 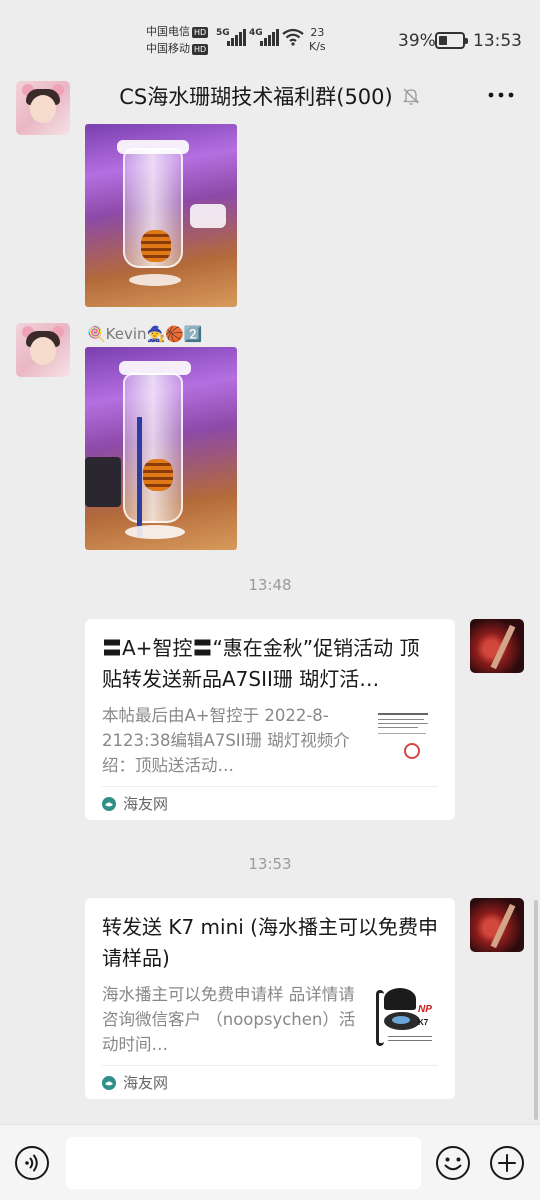 I want to click on thumb-brand: NP, so click(x=425, y=1009).